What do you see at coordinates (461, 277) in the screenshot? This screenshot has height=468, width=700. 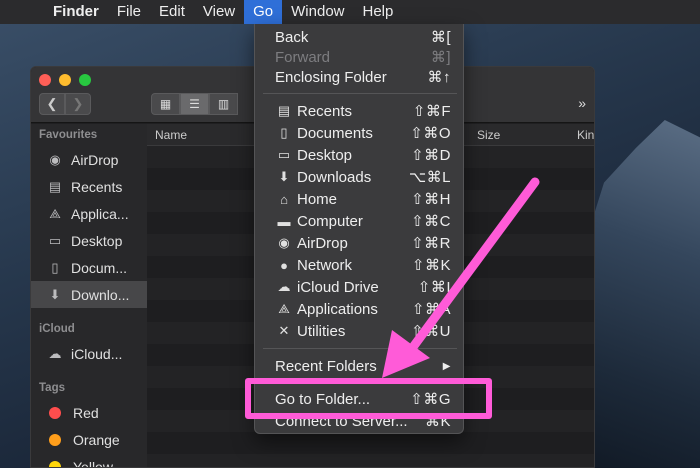 I see `annotation-arrow-icon` at bounding box center [461, 277].